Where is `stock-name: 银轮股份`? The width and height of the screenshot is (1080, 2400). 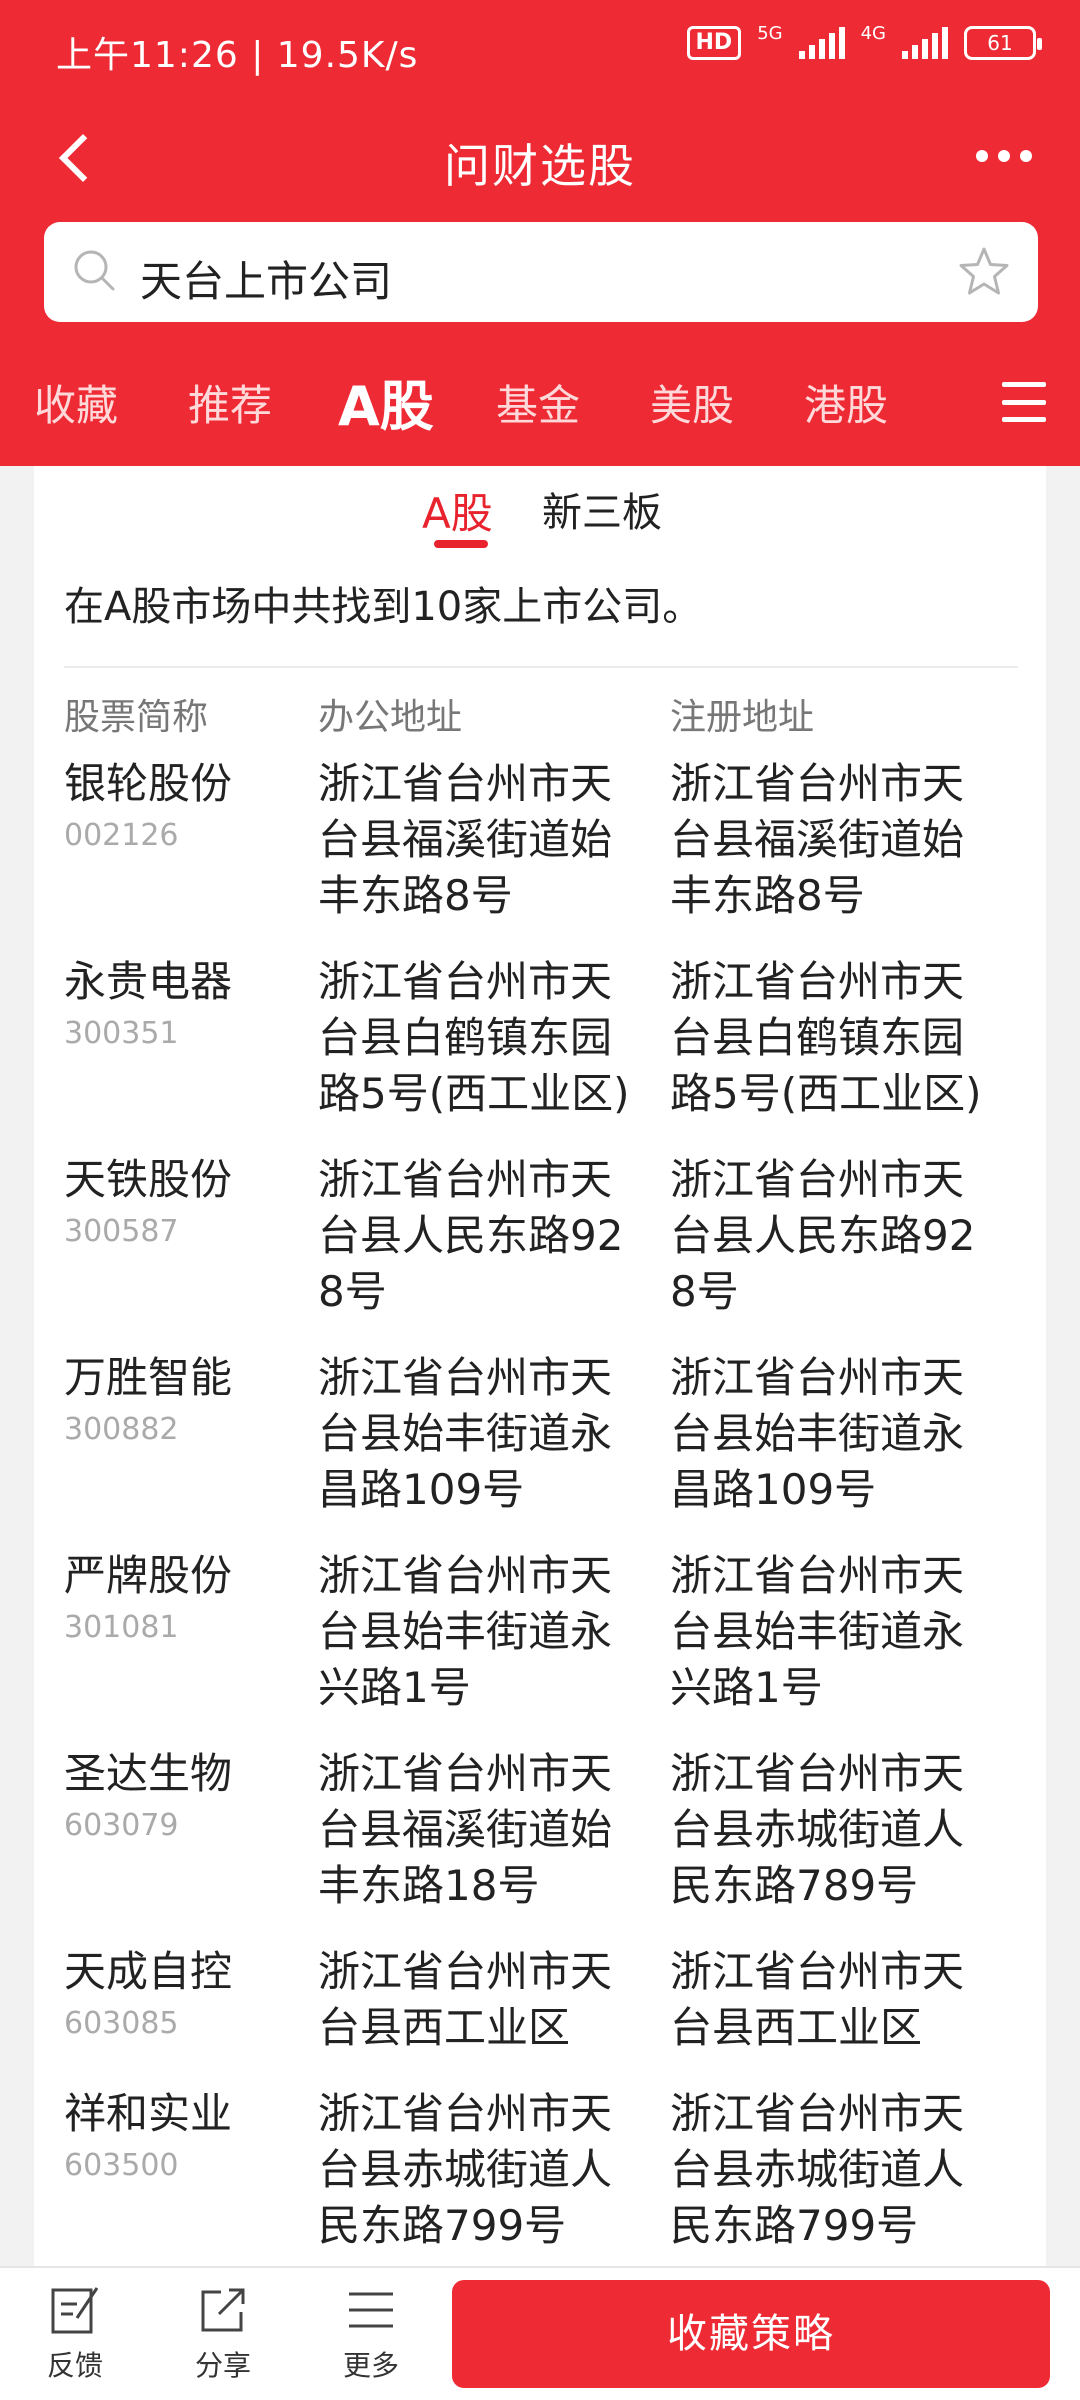
stock-name: 银轮股份 is located at coordinates (148, 783).